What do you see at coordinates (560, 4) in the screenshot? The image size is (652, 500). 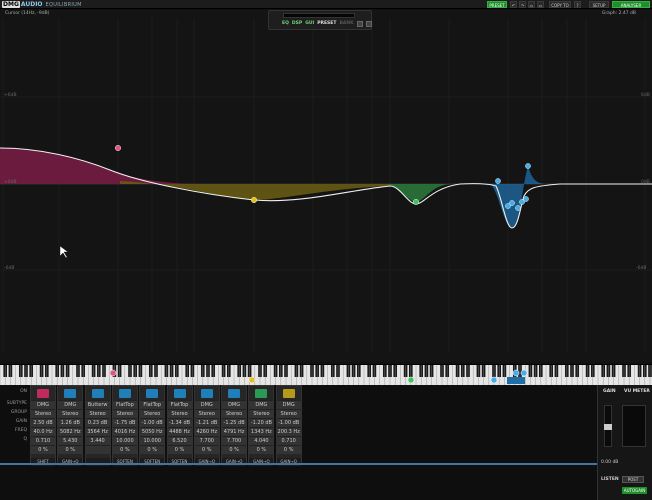 I see `copy-to-button: COPY TO` at bounding box center [560, 4].